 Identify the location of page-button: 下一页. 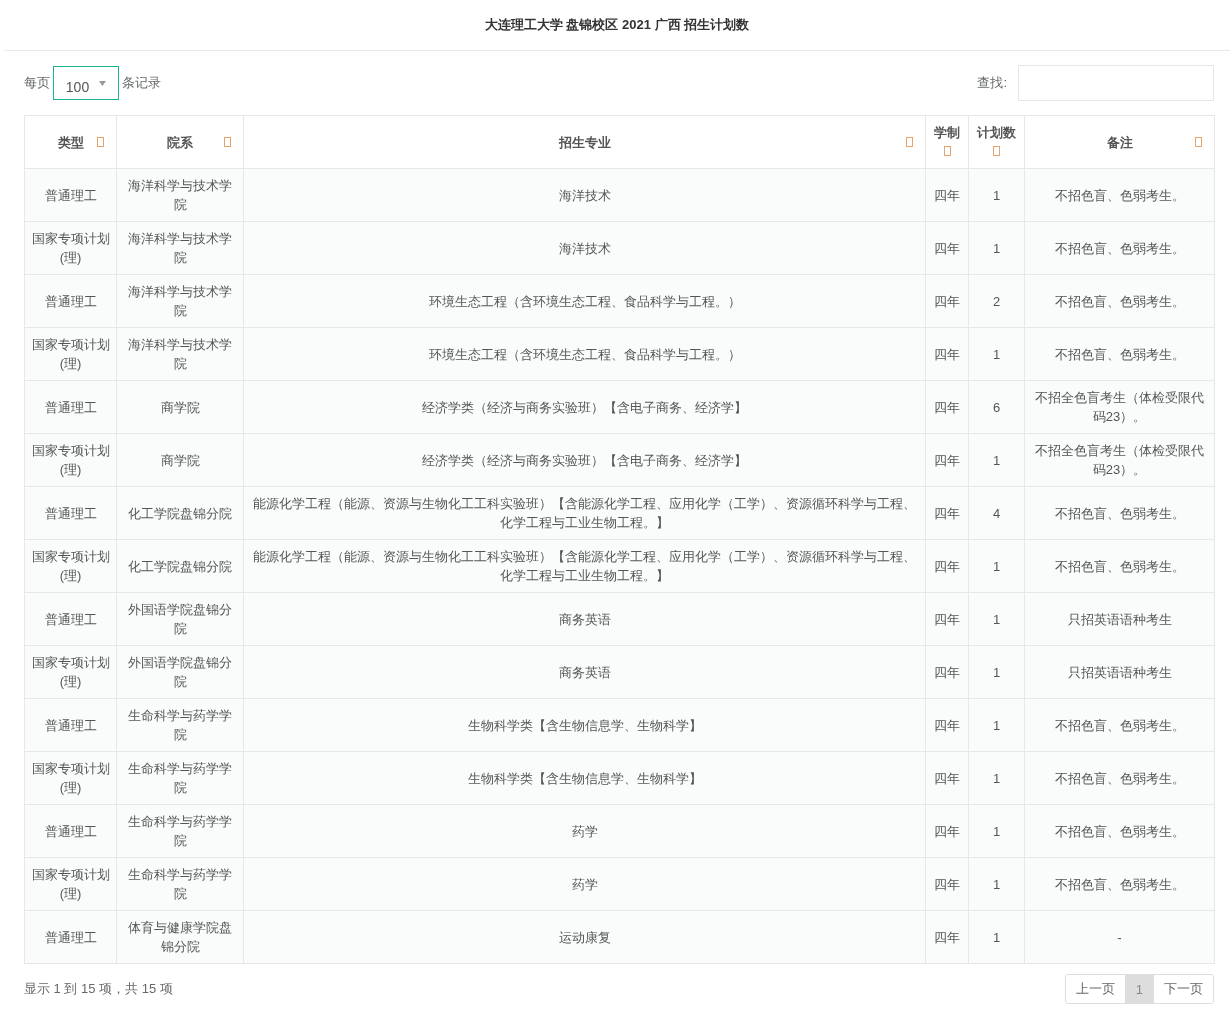
(1183, 989).